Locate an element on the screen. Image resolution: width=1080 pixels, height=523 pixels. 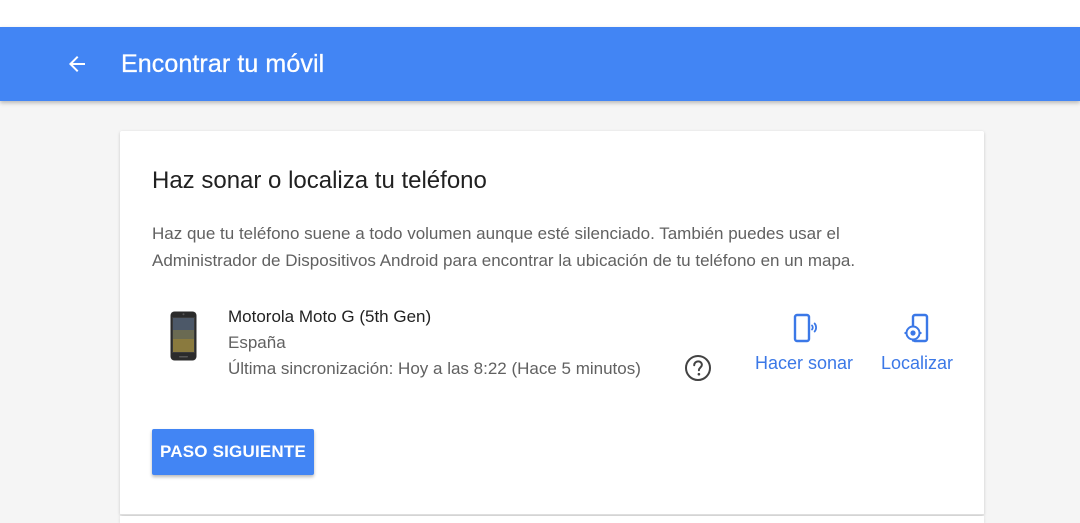
arrow-left-icon is located at coordinates (77, 64).